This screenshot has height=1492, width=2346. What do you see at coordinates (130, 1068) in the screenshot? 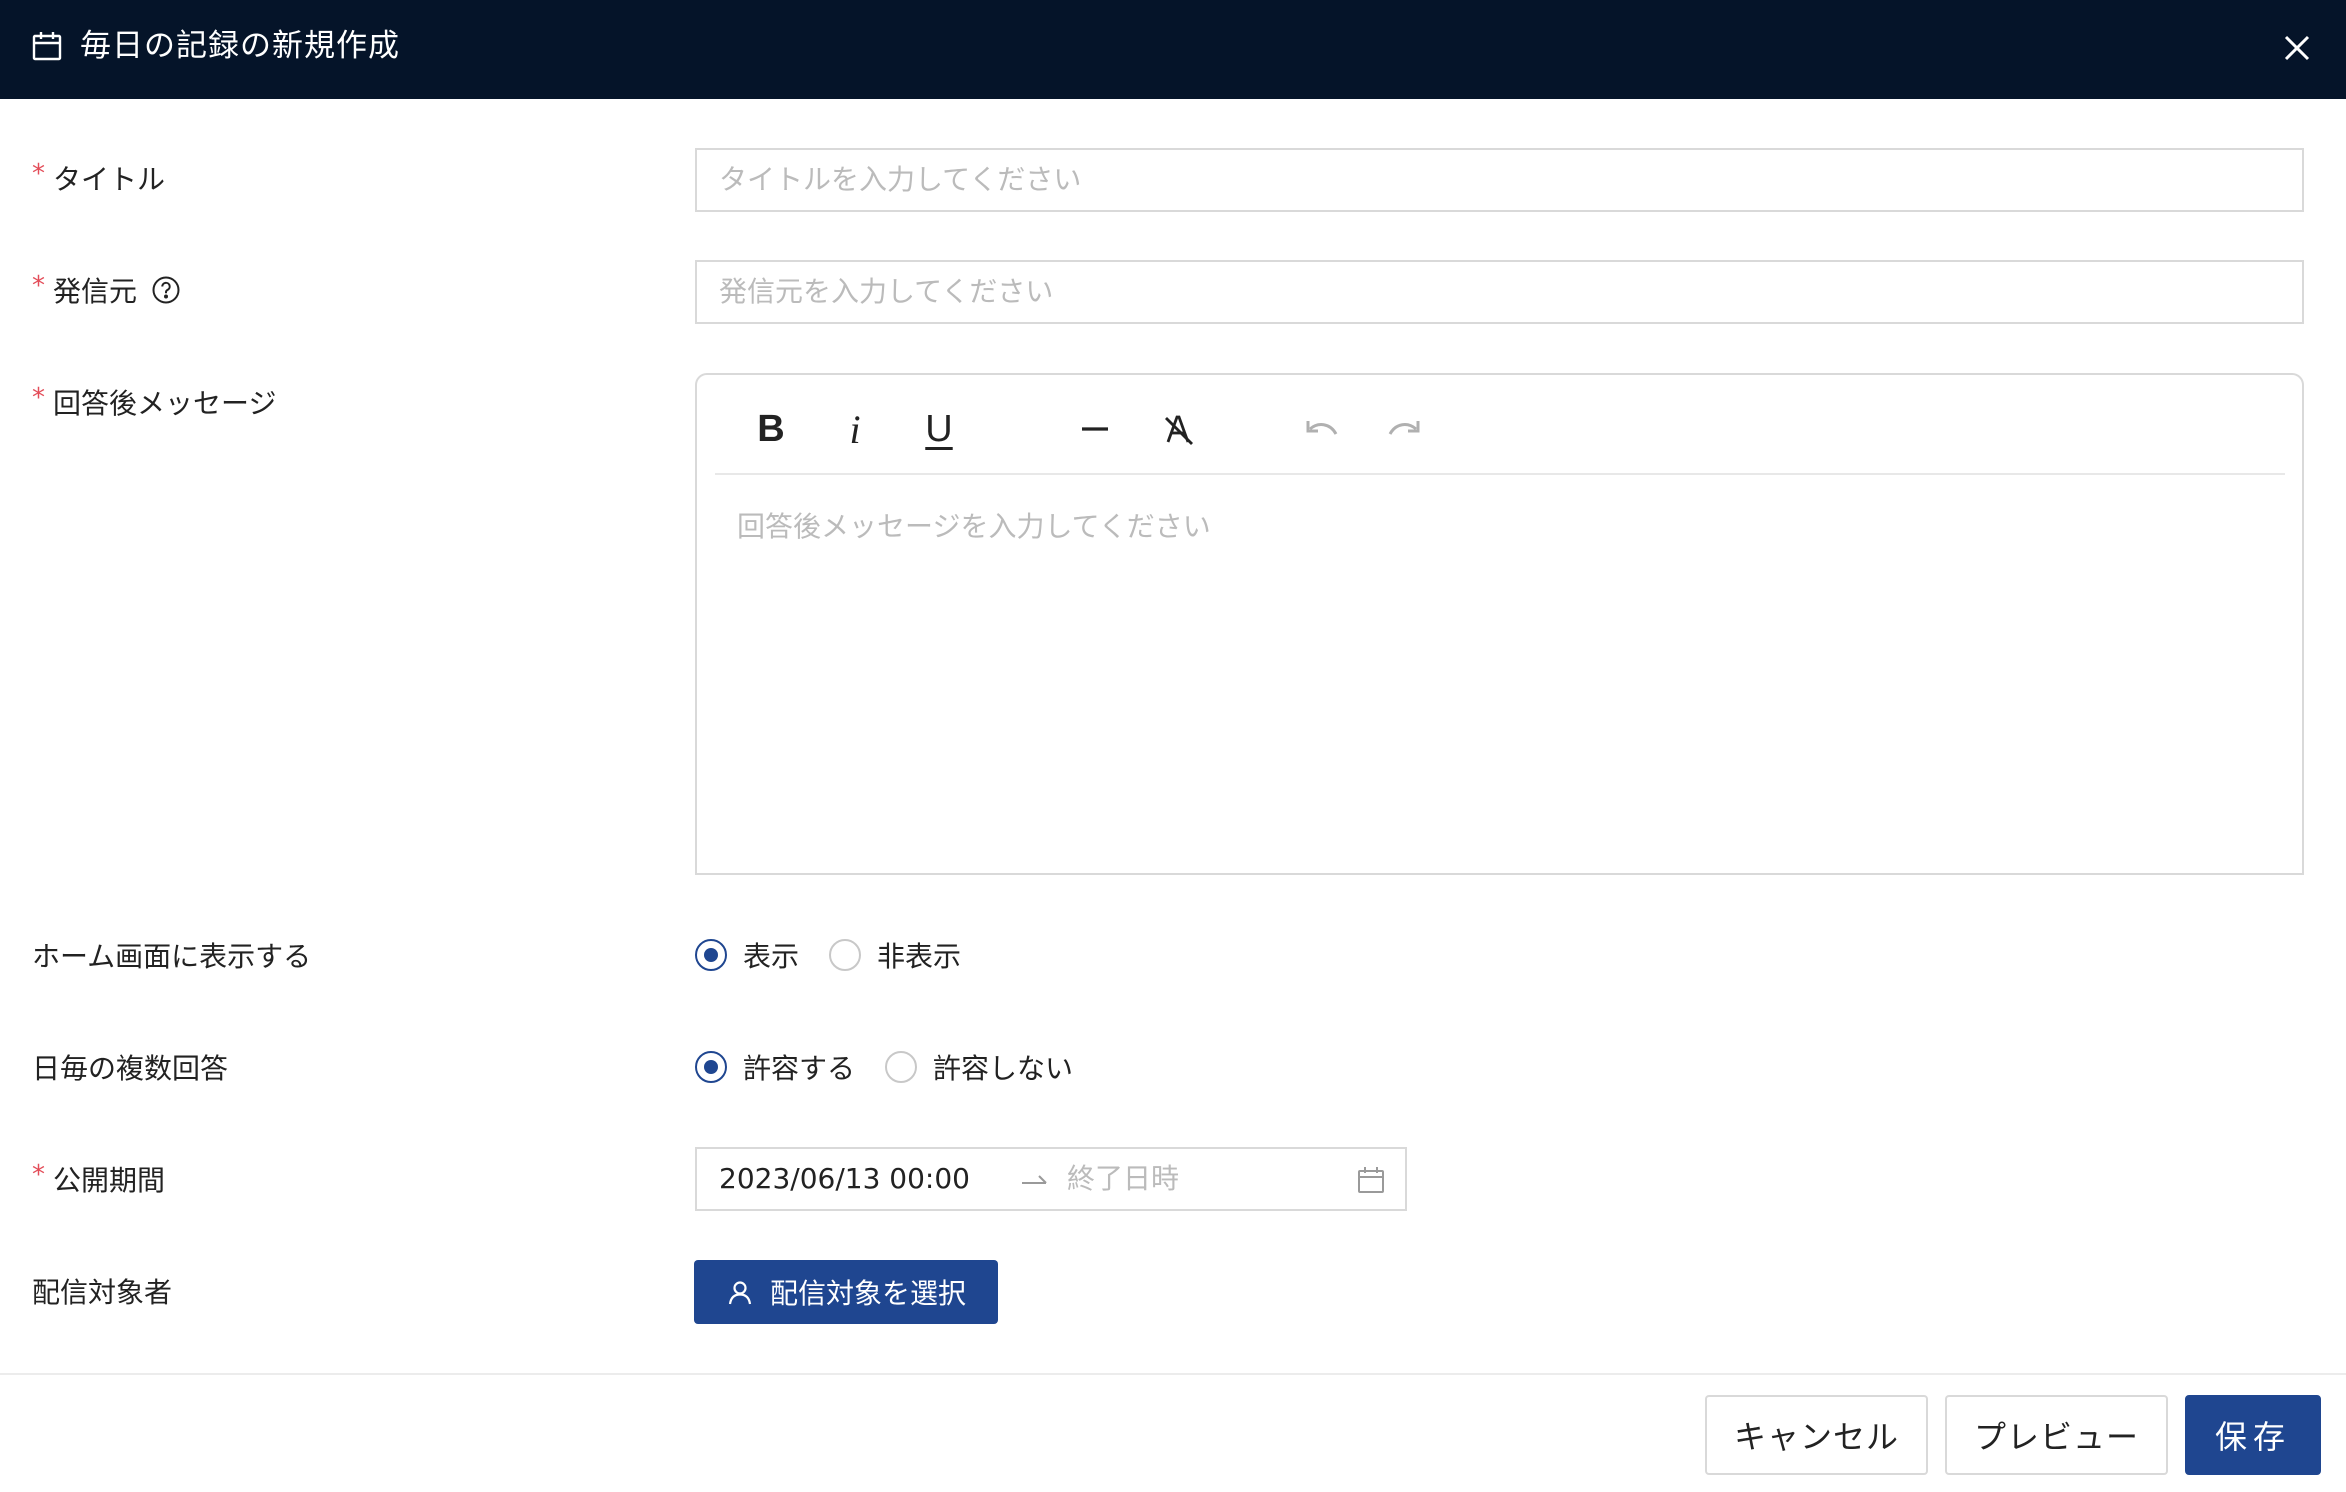
I see `multi-answer-label: 日毎の複数回答` at bounding box center [130, 1068].